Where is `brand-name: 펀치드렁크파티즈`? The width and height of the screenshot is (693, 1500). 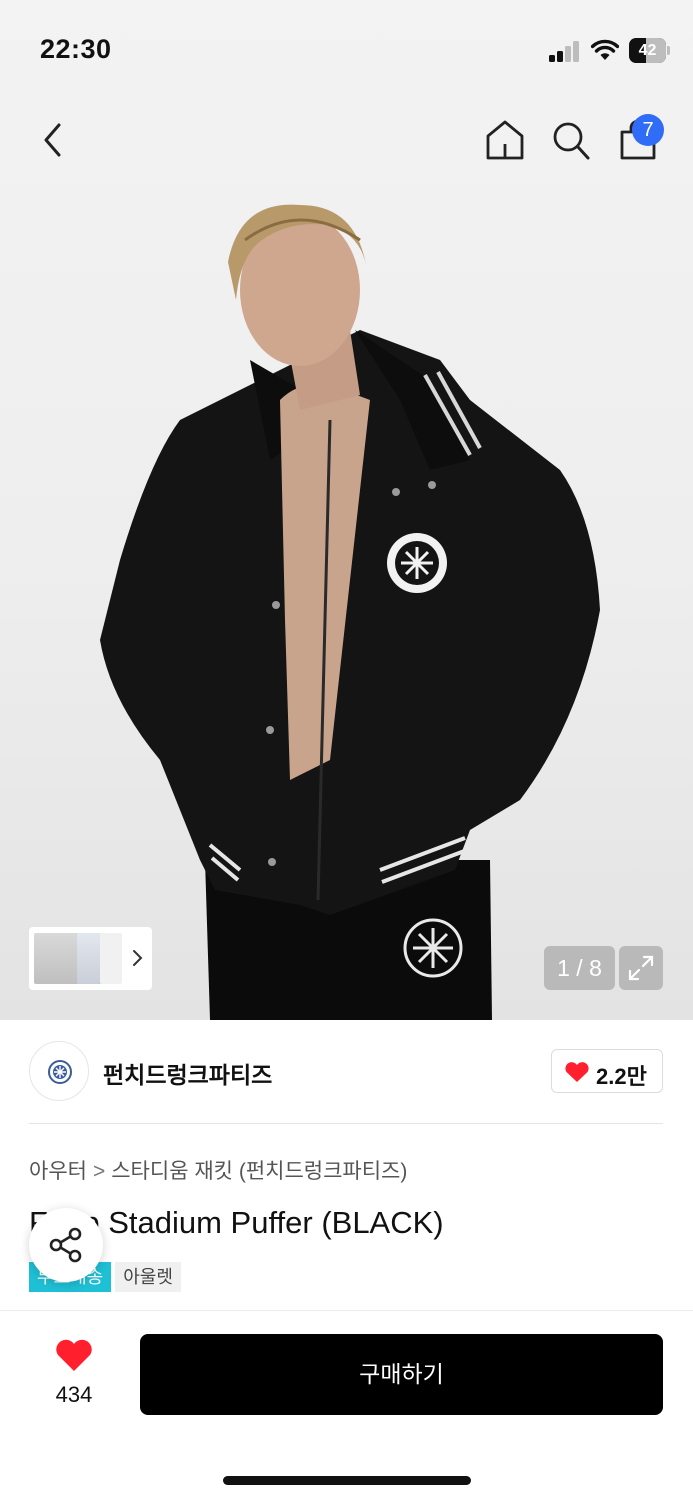
brand-name: 펀치드렁크파티즈 is located at coordinates (187, 1073).